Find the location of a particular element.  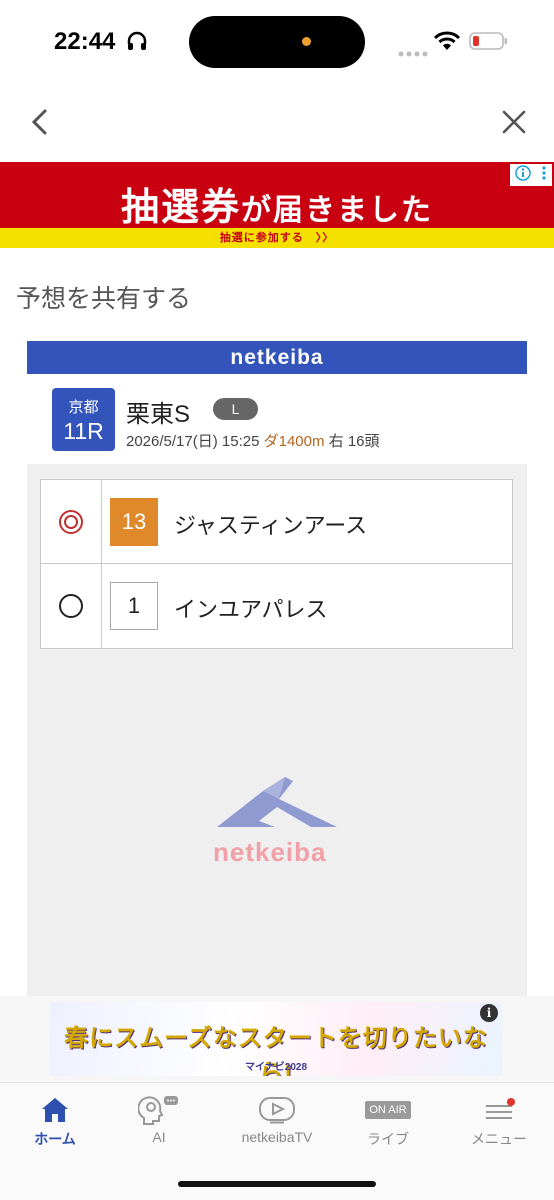

ad-banner-top: 抽選券が届きました 抽選に参加する 〉〉 is located at coordinates (277, 205).